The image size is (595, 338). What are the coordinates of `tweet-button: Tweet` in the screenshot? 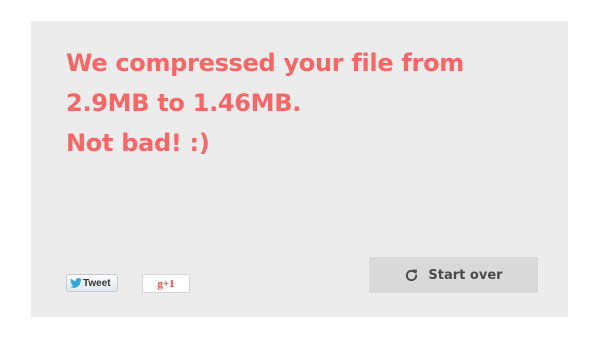 It's located at (92, 283).